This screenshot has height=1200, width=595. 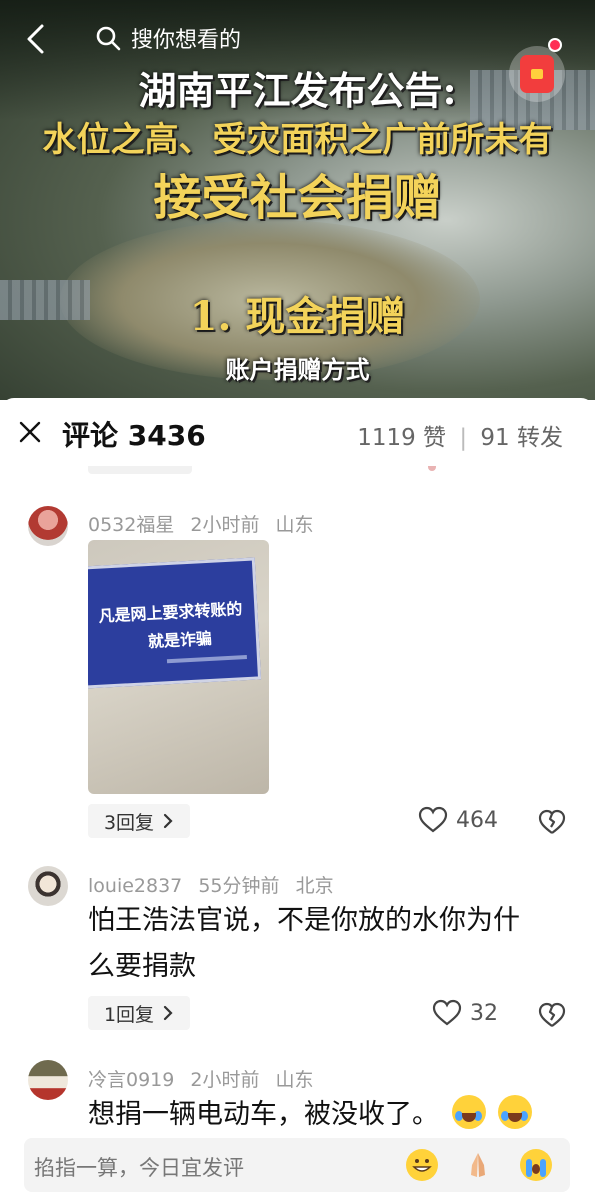 What do you see at coordinates (521, 438) in the screenshot?
I see `post-shares: 91 转发` at bounding box center [521, 438].